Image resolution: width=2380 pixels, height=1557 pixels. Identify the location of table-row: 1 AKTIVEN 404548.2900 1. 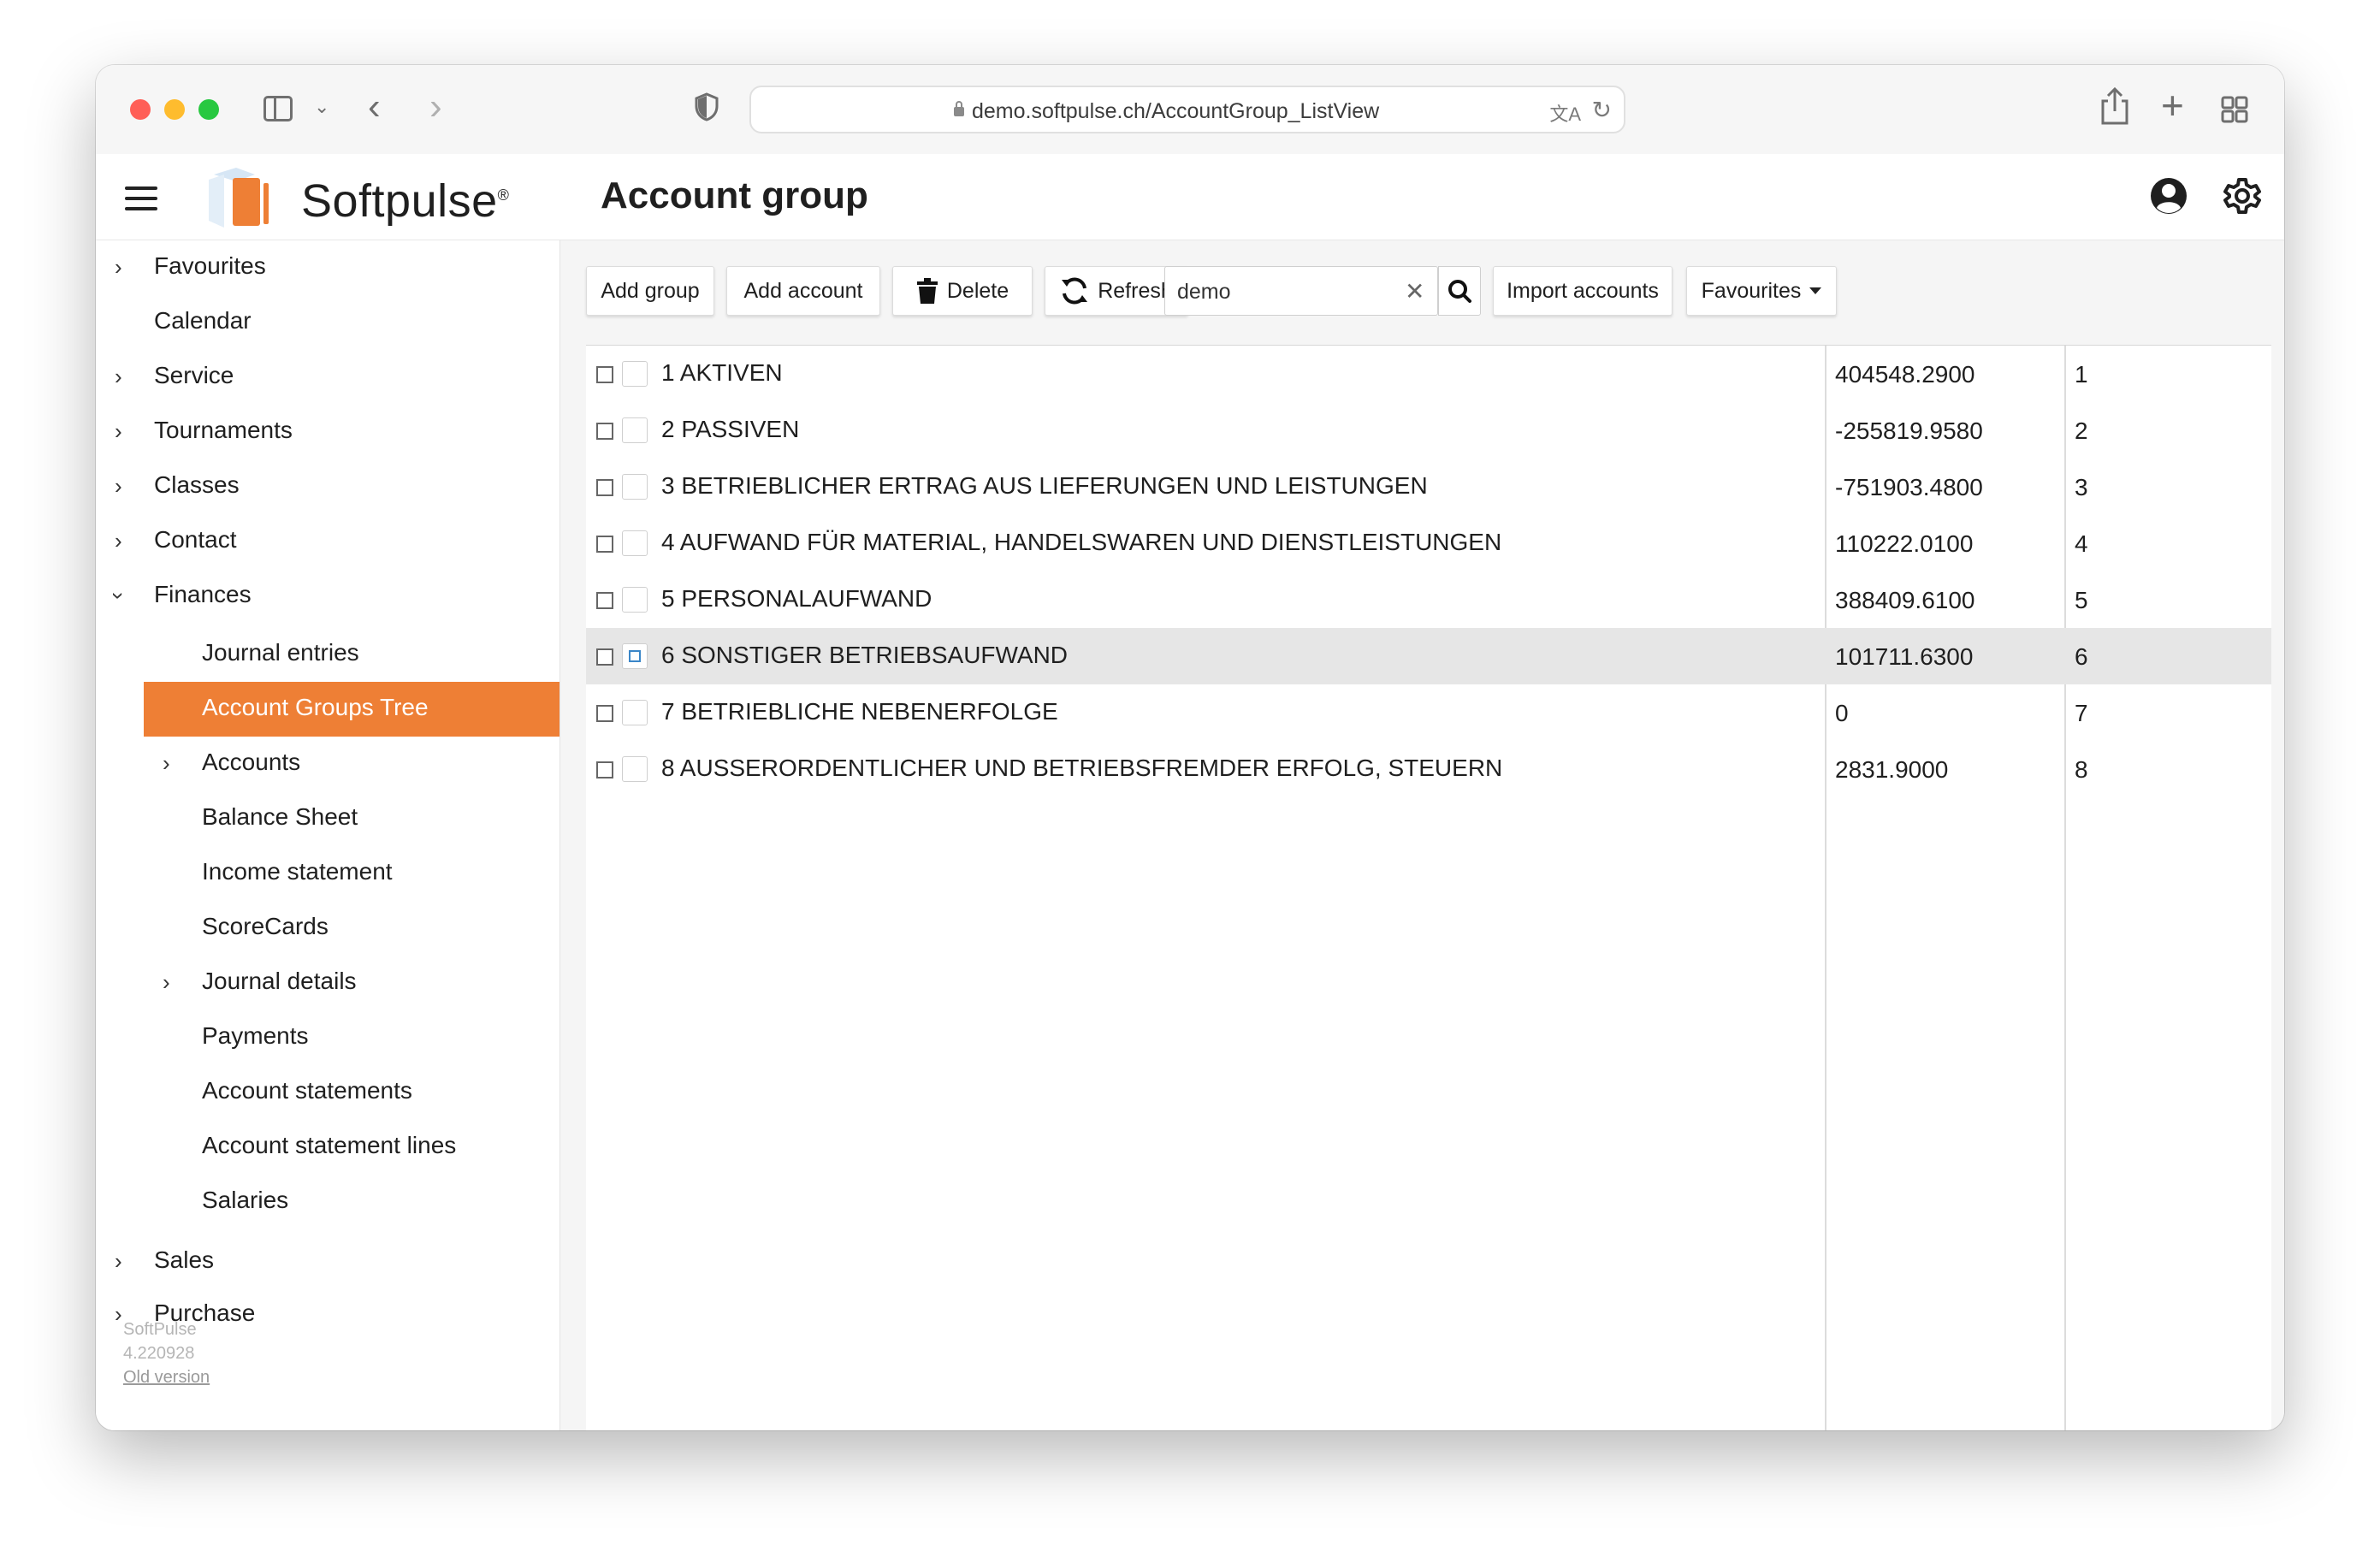
(1428, 374).